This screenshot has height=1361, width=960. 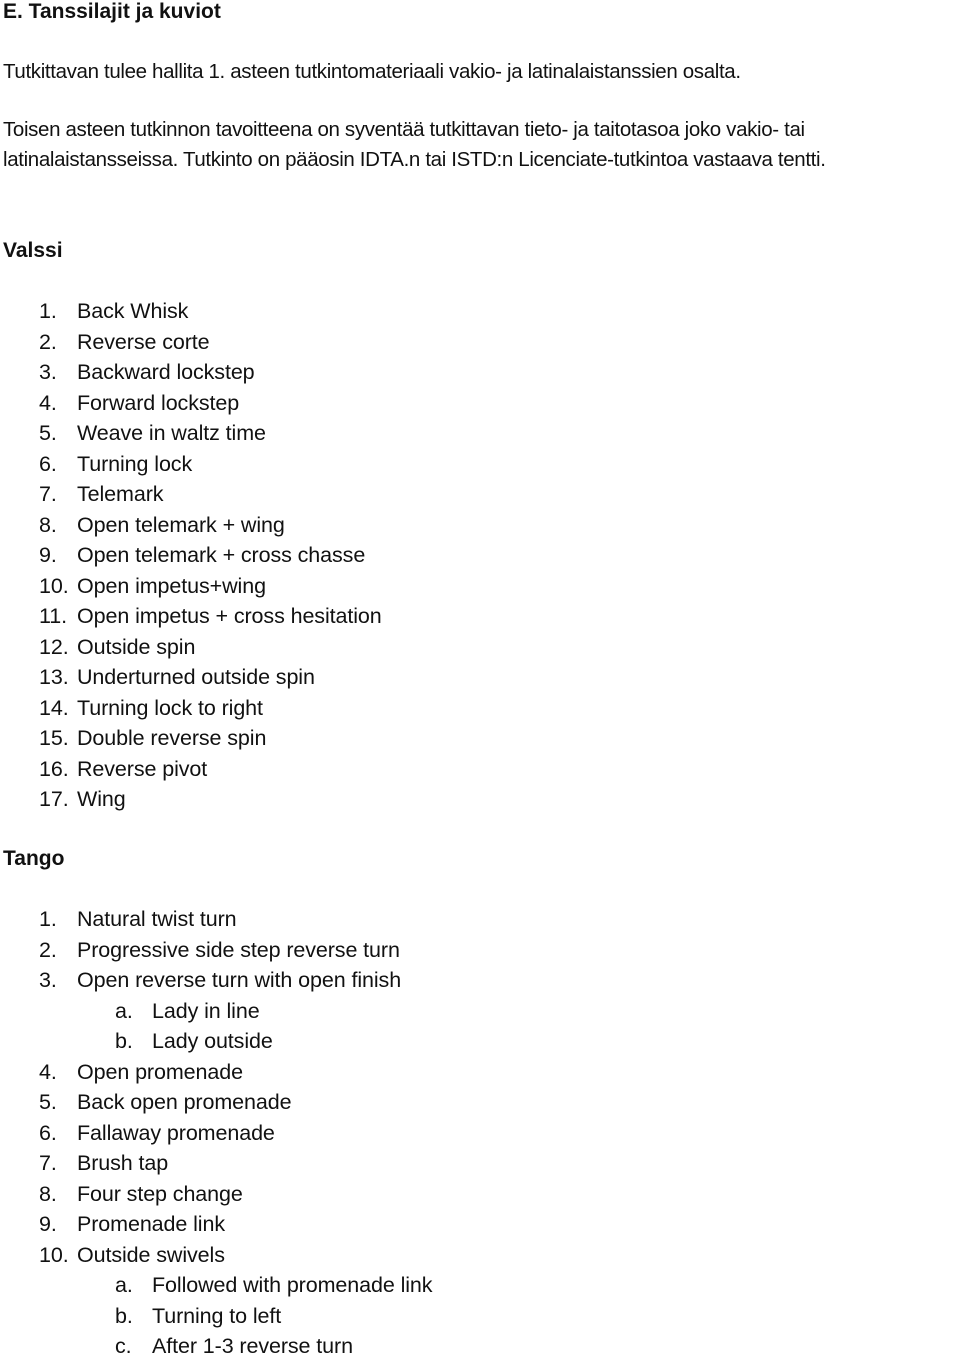 What do you see at coordinates (170, 707) in the screenshot?
I see `list-item-text: Turning lock to right` at bounding box center [170, 707].